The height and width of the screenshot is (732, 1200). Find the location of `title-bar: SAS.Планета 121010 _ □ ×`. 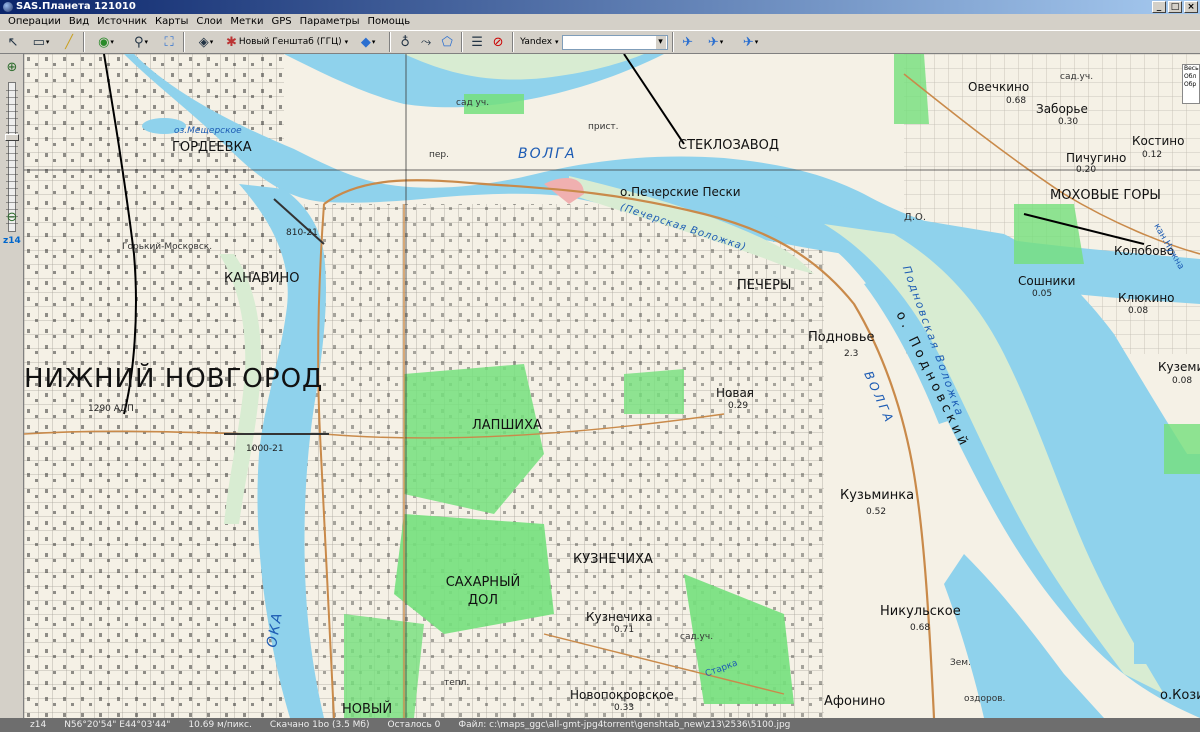

title-bar: SAS.Планета 121010 _ □ × is located at coordinates (600, 7).